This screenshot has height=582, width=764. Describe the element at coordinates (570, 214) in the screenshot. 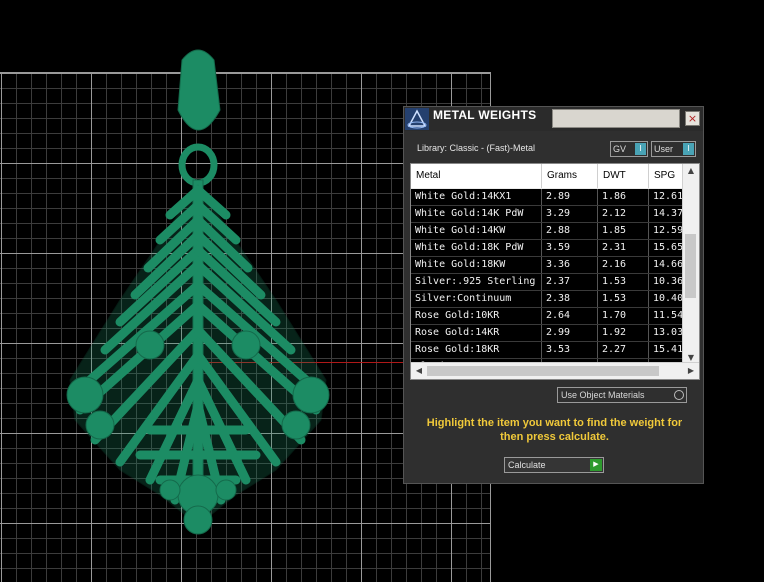

I see `grams-cell: 3.29` at that location.